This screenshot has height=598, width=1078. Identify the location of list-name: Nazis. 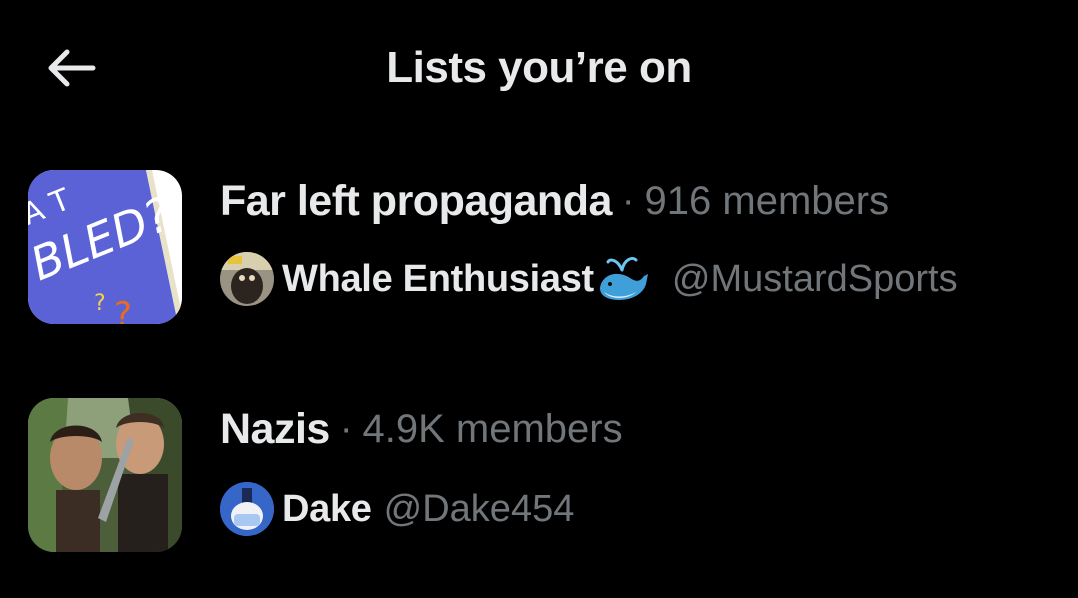
(275, 428).